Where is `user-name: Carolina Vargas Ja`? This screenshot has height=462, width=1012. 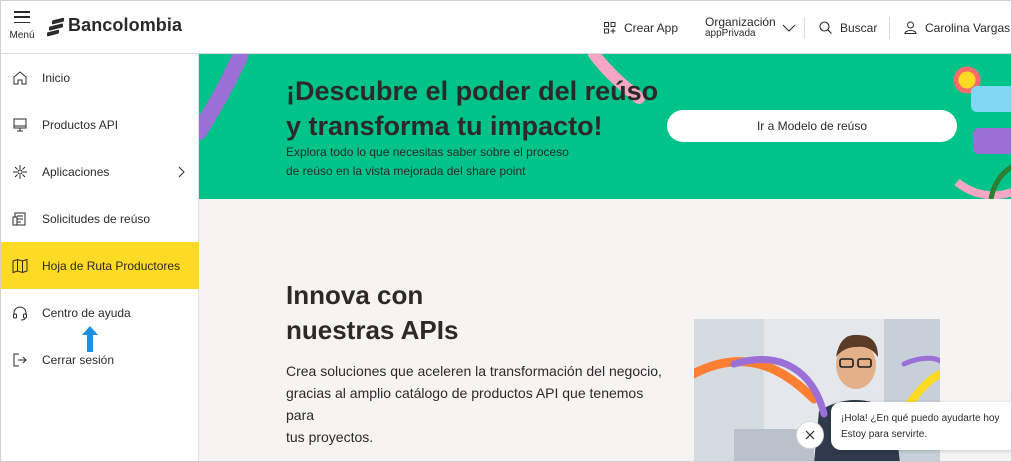
user-name: Carolina Vargas Ja is located at coordinates (968, 27).